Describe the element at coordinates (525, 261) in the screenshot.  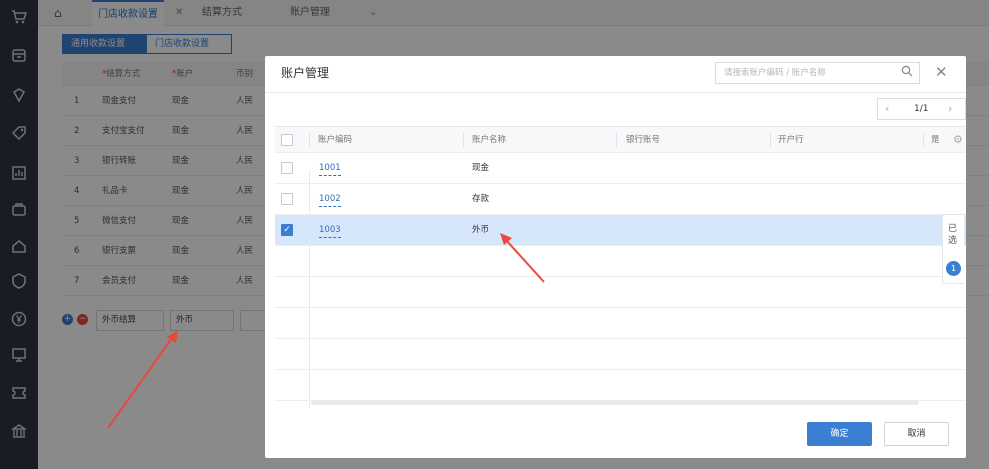
I see `arrow-to-row` at that location.